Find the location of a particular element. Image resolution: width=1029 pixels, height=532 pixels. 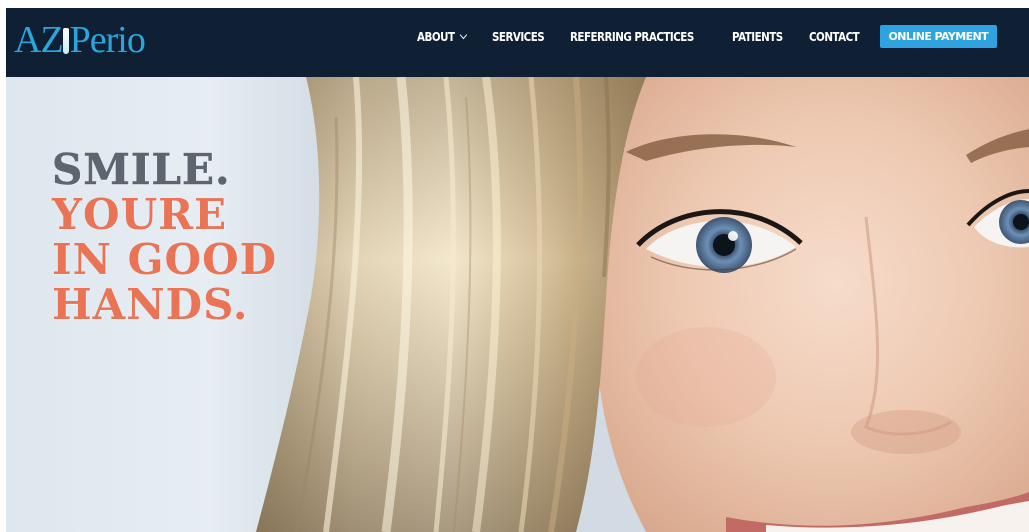

nav-item-patients-label: PATIENTS is located at coordinates (757, 36).